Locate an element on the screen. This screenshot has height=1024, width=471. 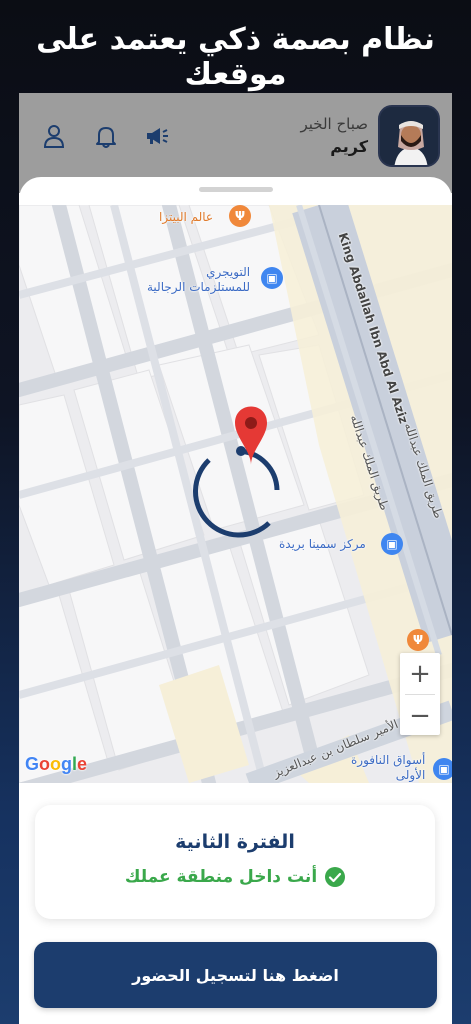
zoom-out-button: − is located at coordinates (420, 715).